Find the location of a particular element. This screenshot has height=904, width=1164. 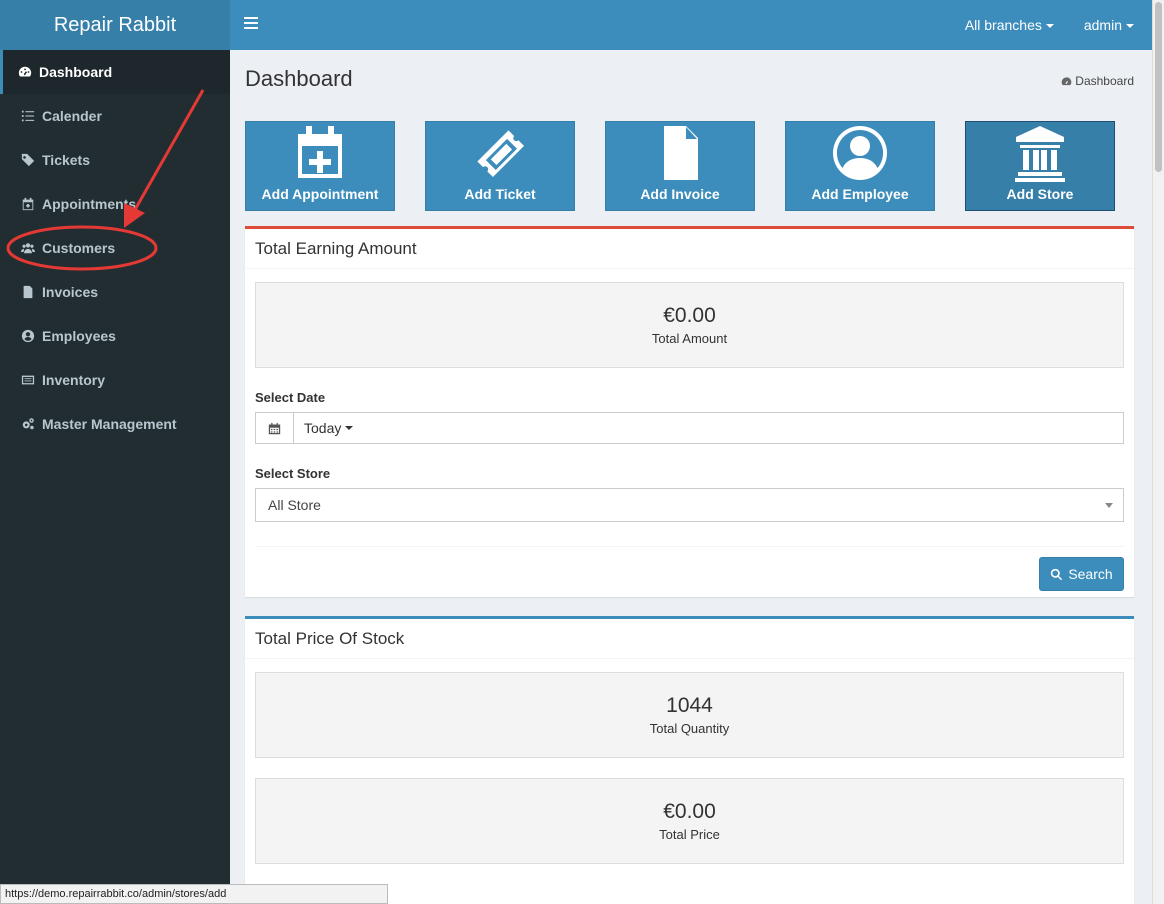

dropdown-arrow-icon is located at coordinates (1109, 505).